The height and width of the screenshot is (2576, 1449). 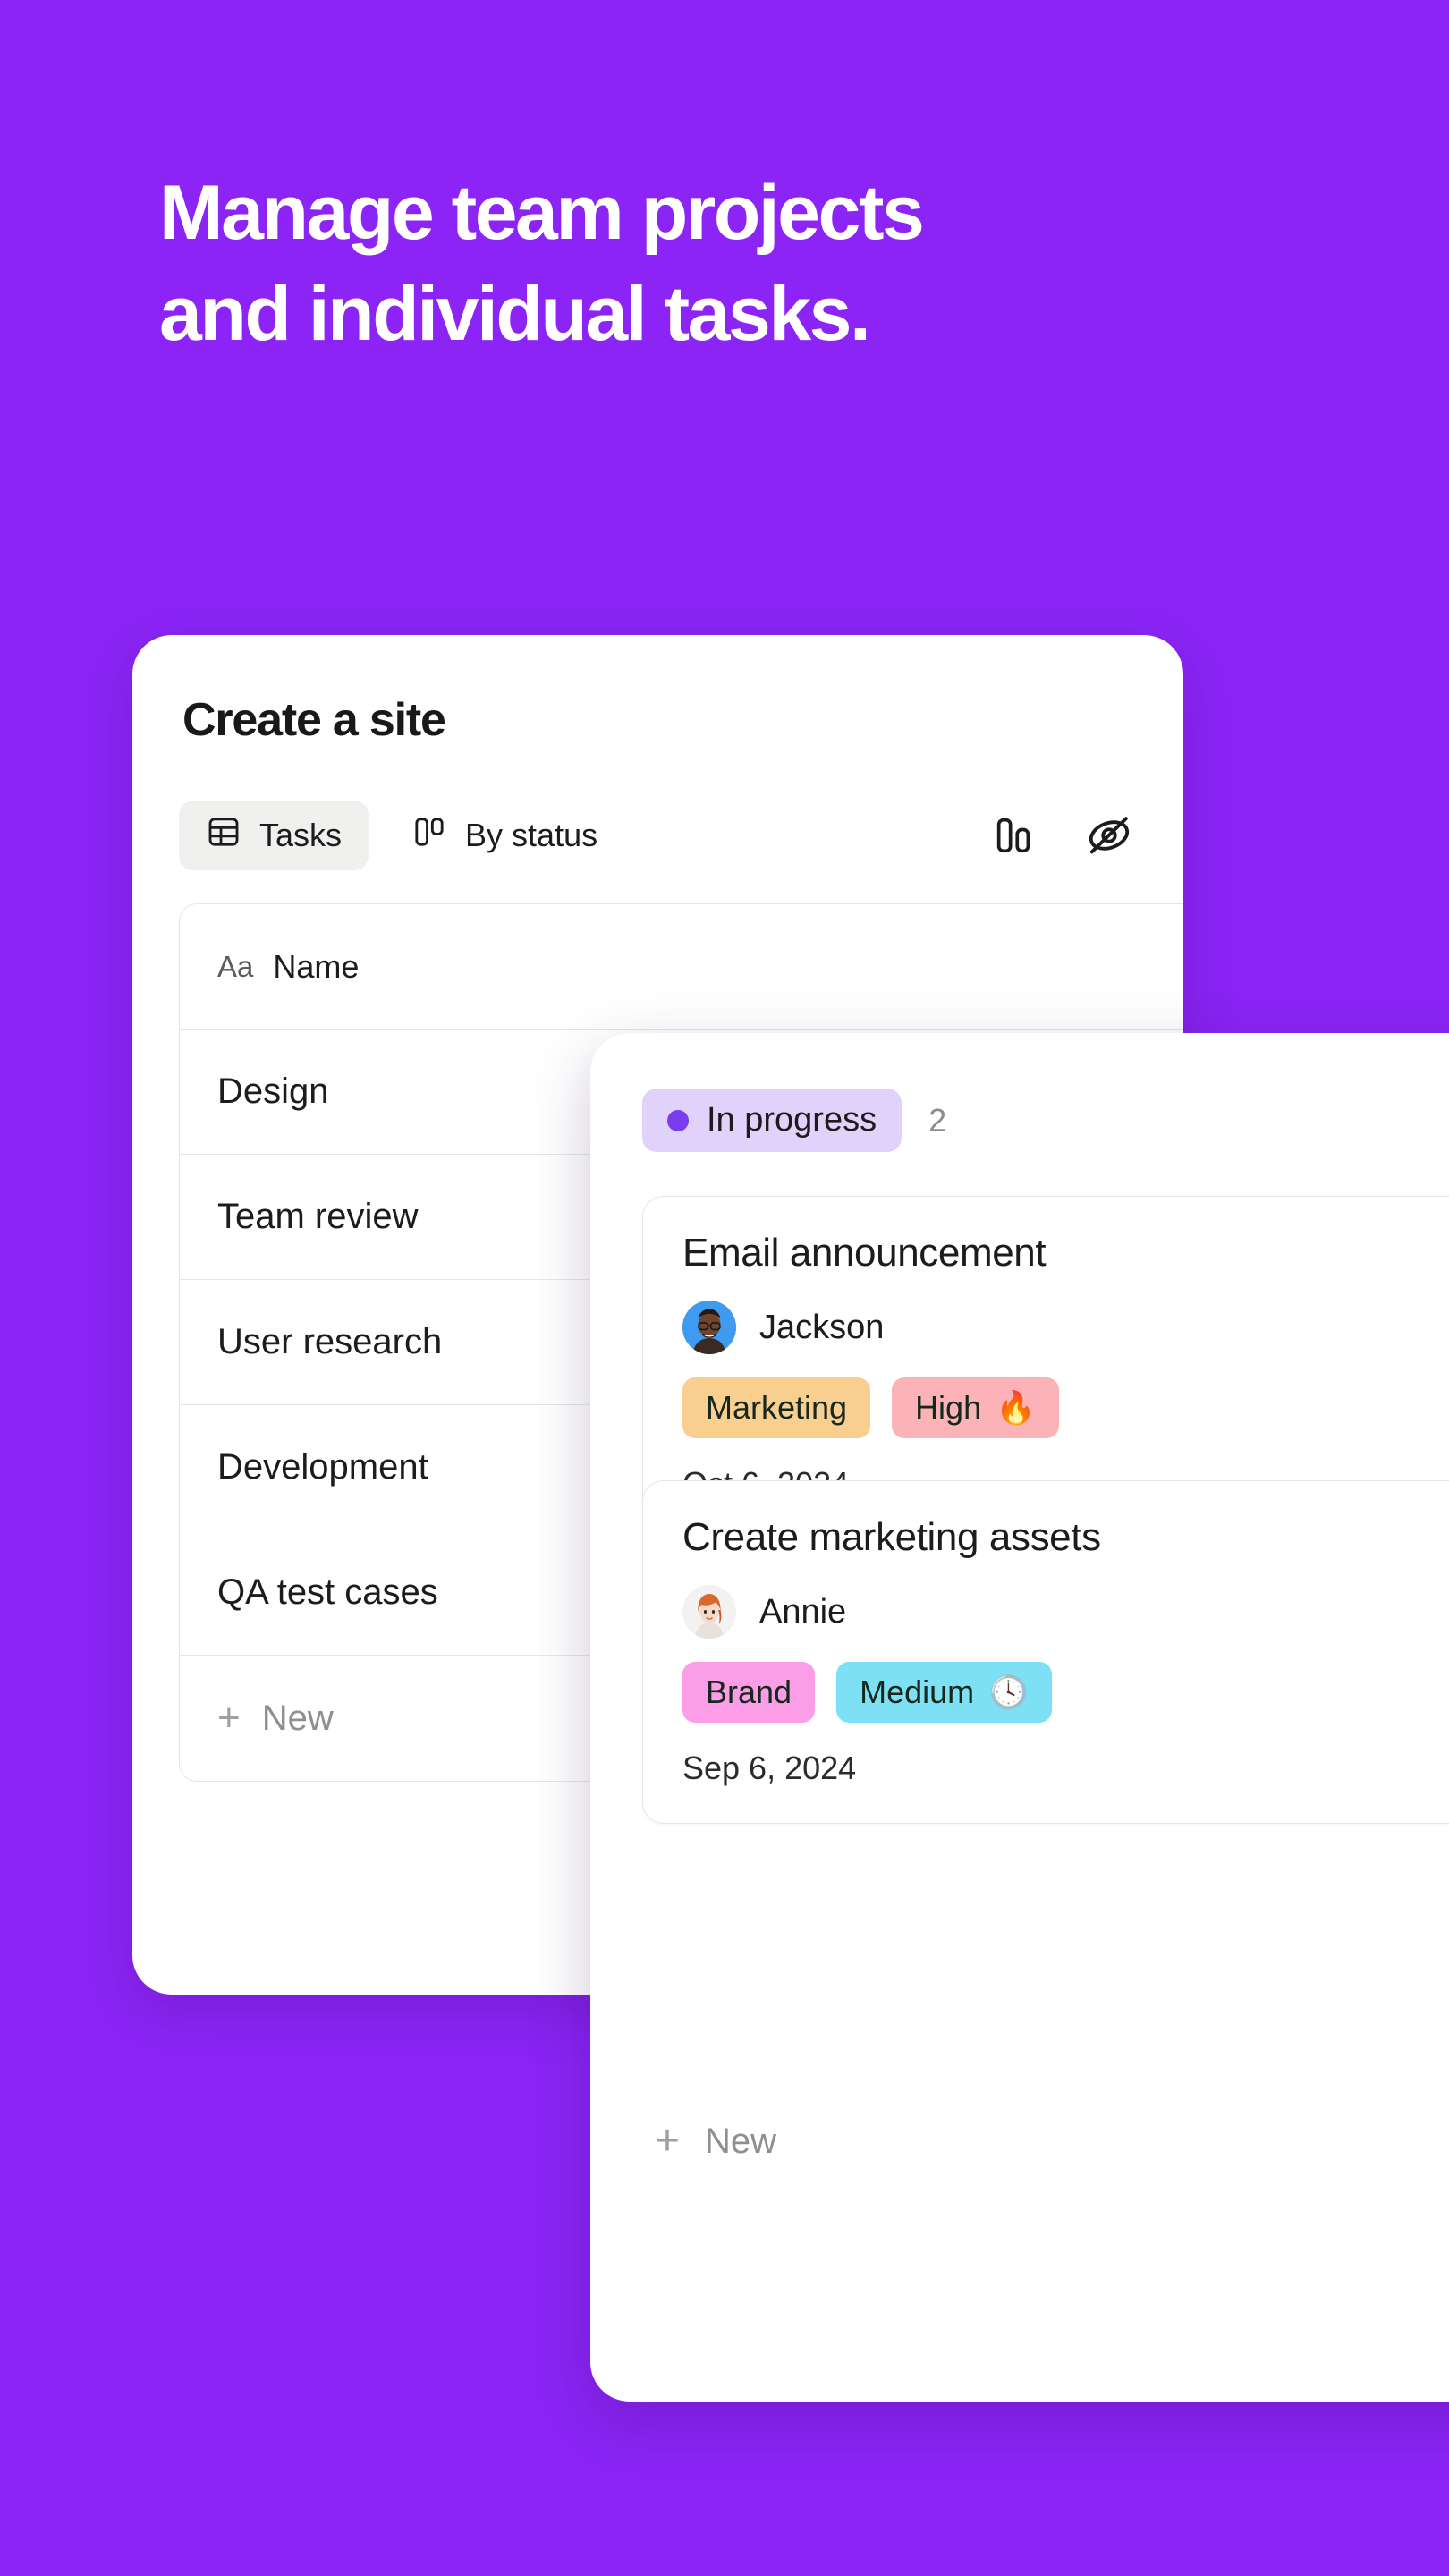 I want to click on assignee-name: Jackson, so click(x=822, y=1327).